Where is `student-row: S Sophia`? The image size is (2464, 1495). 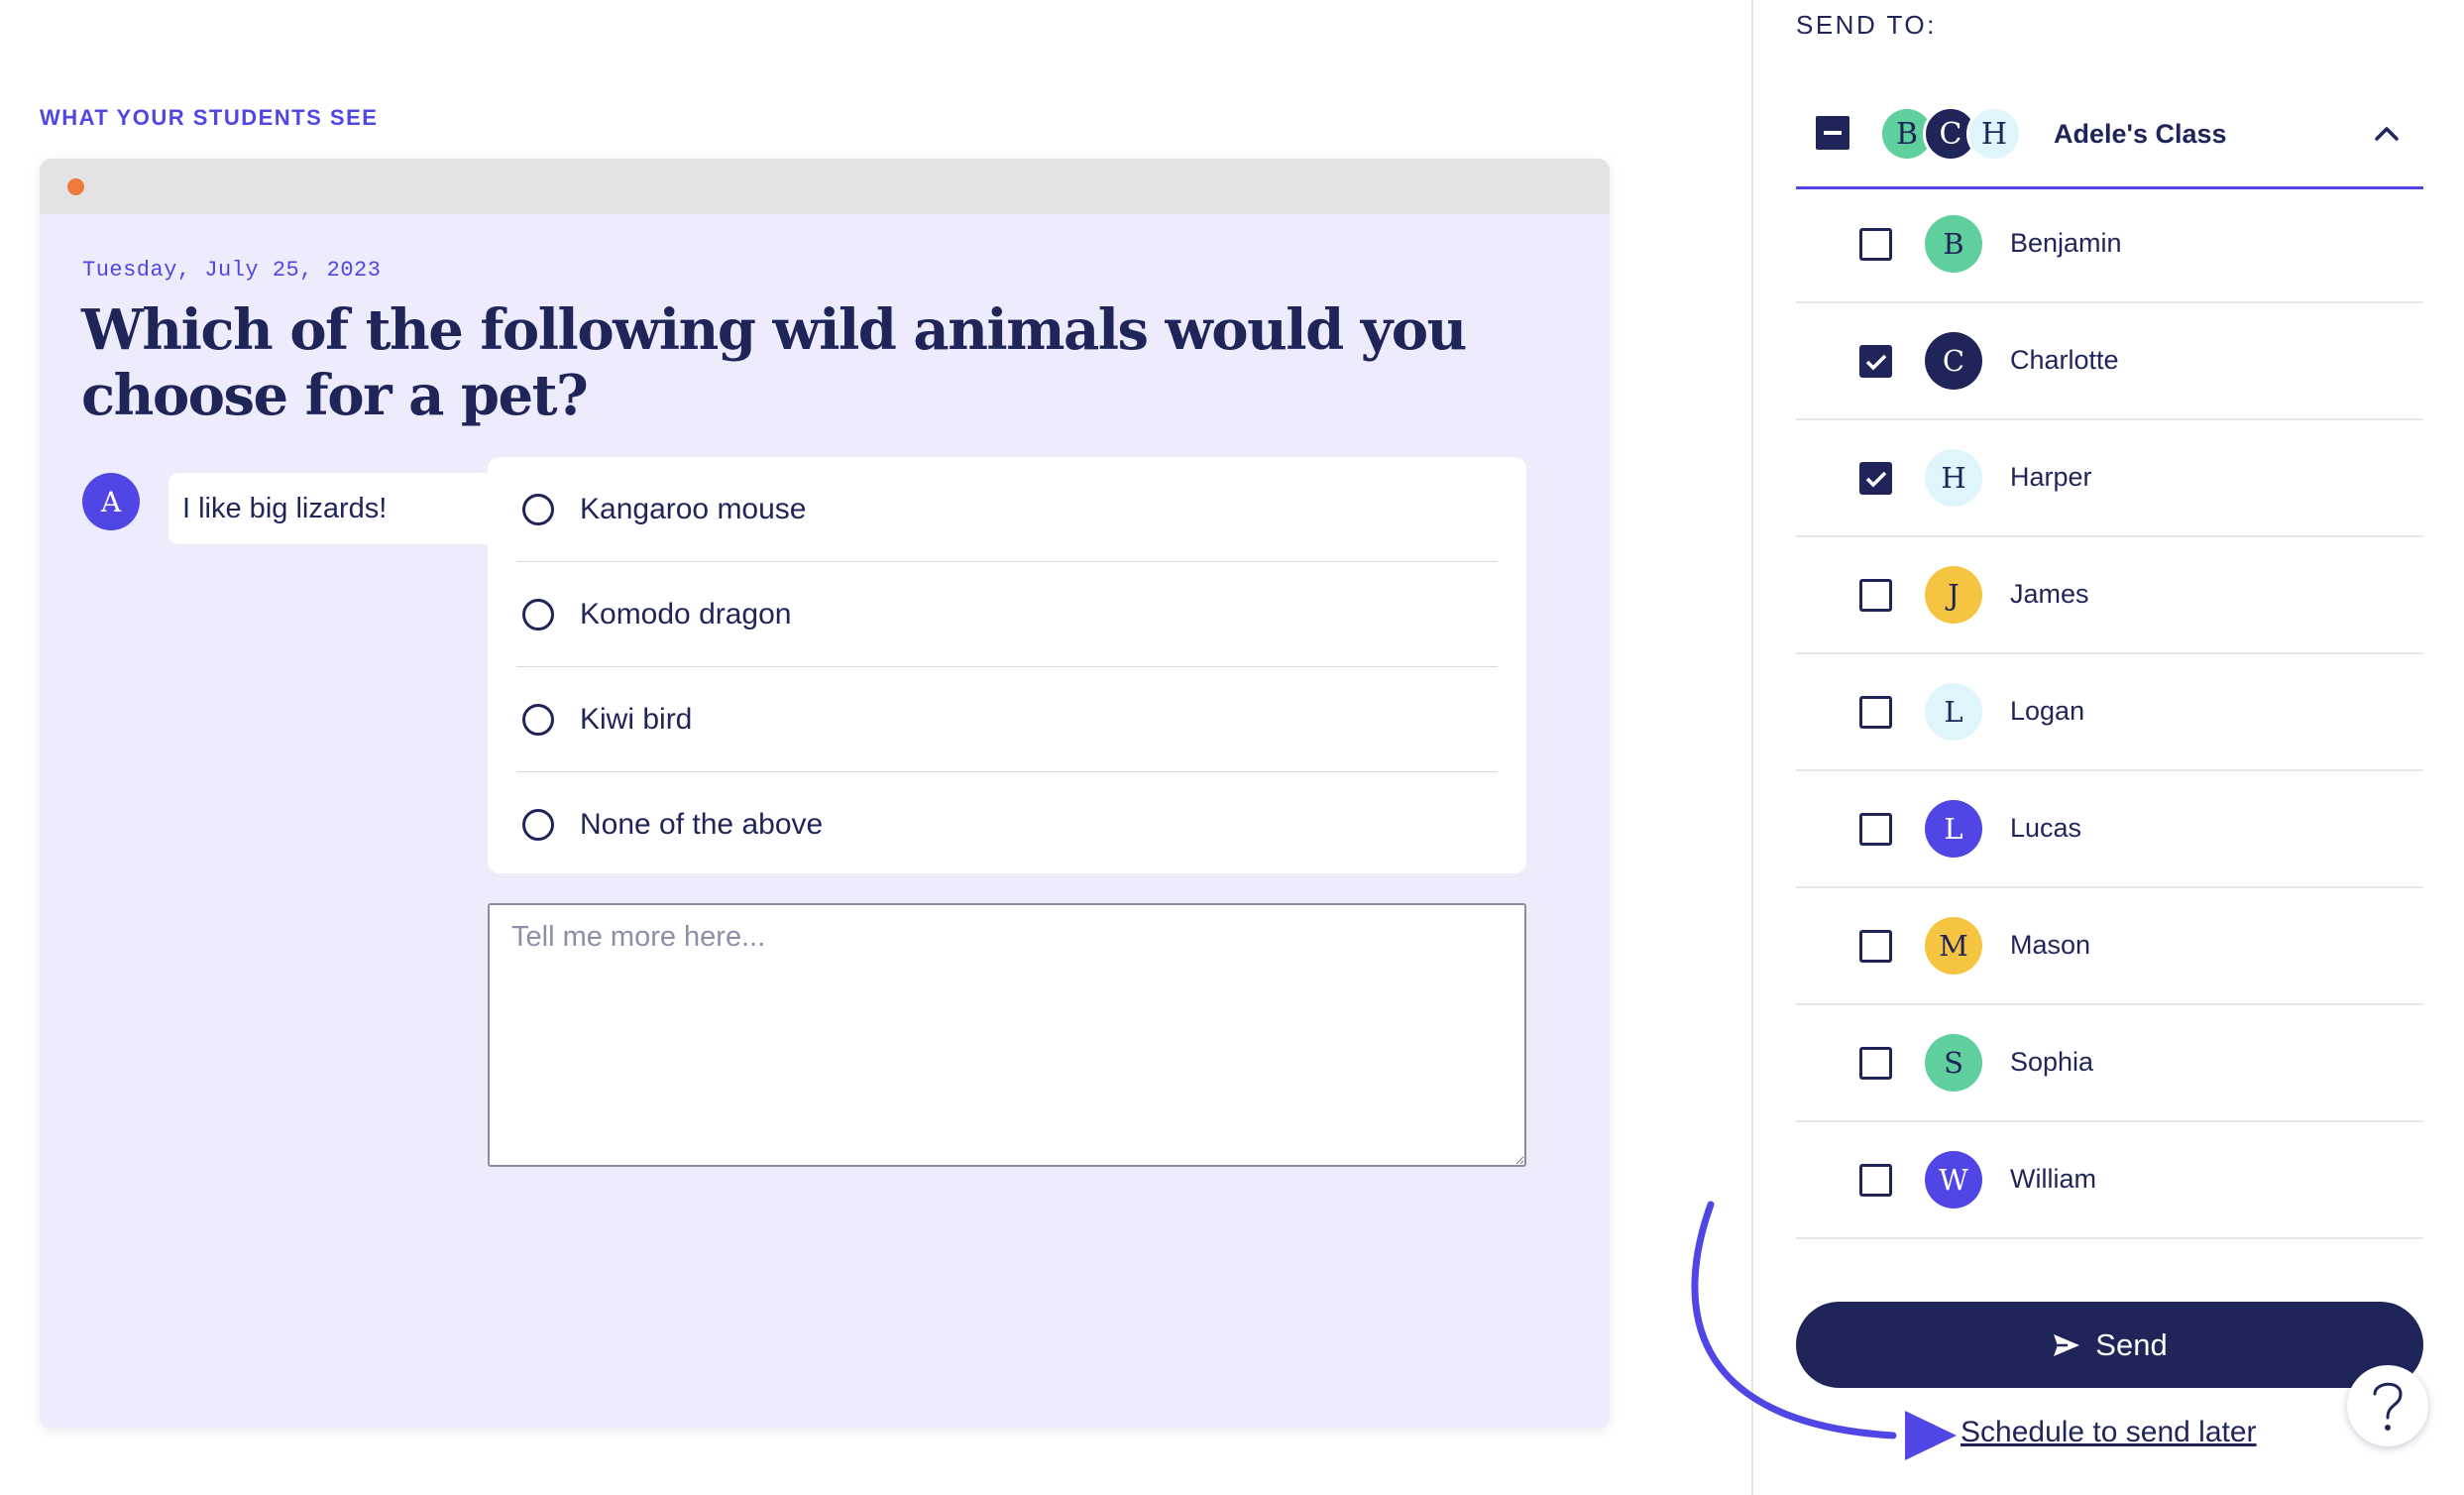 student-row: S Sophia is located at coordinates (2109, 1063).